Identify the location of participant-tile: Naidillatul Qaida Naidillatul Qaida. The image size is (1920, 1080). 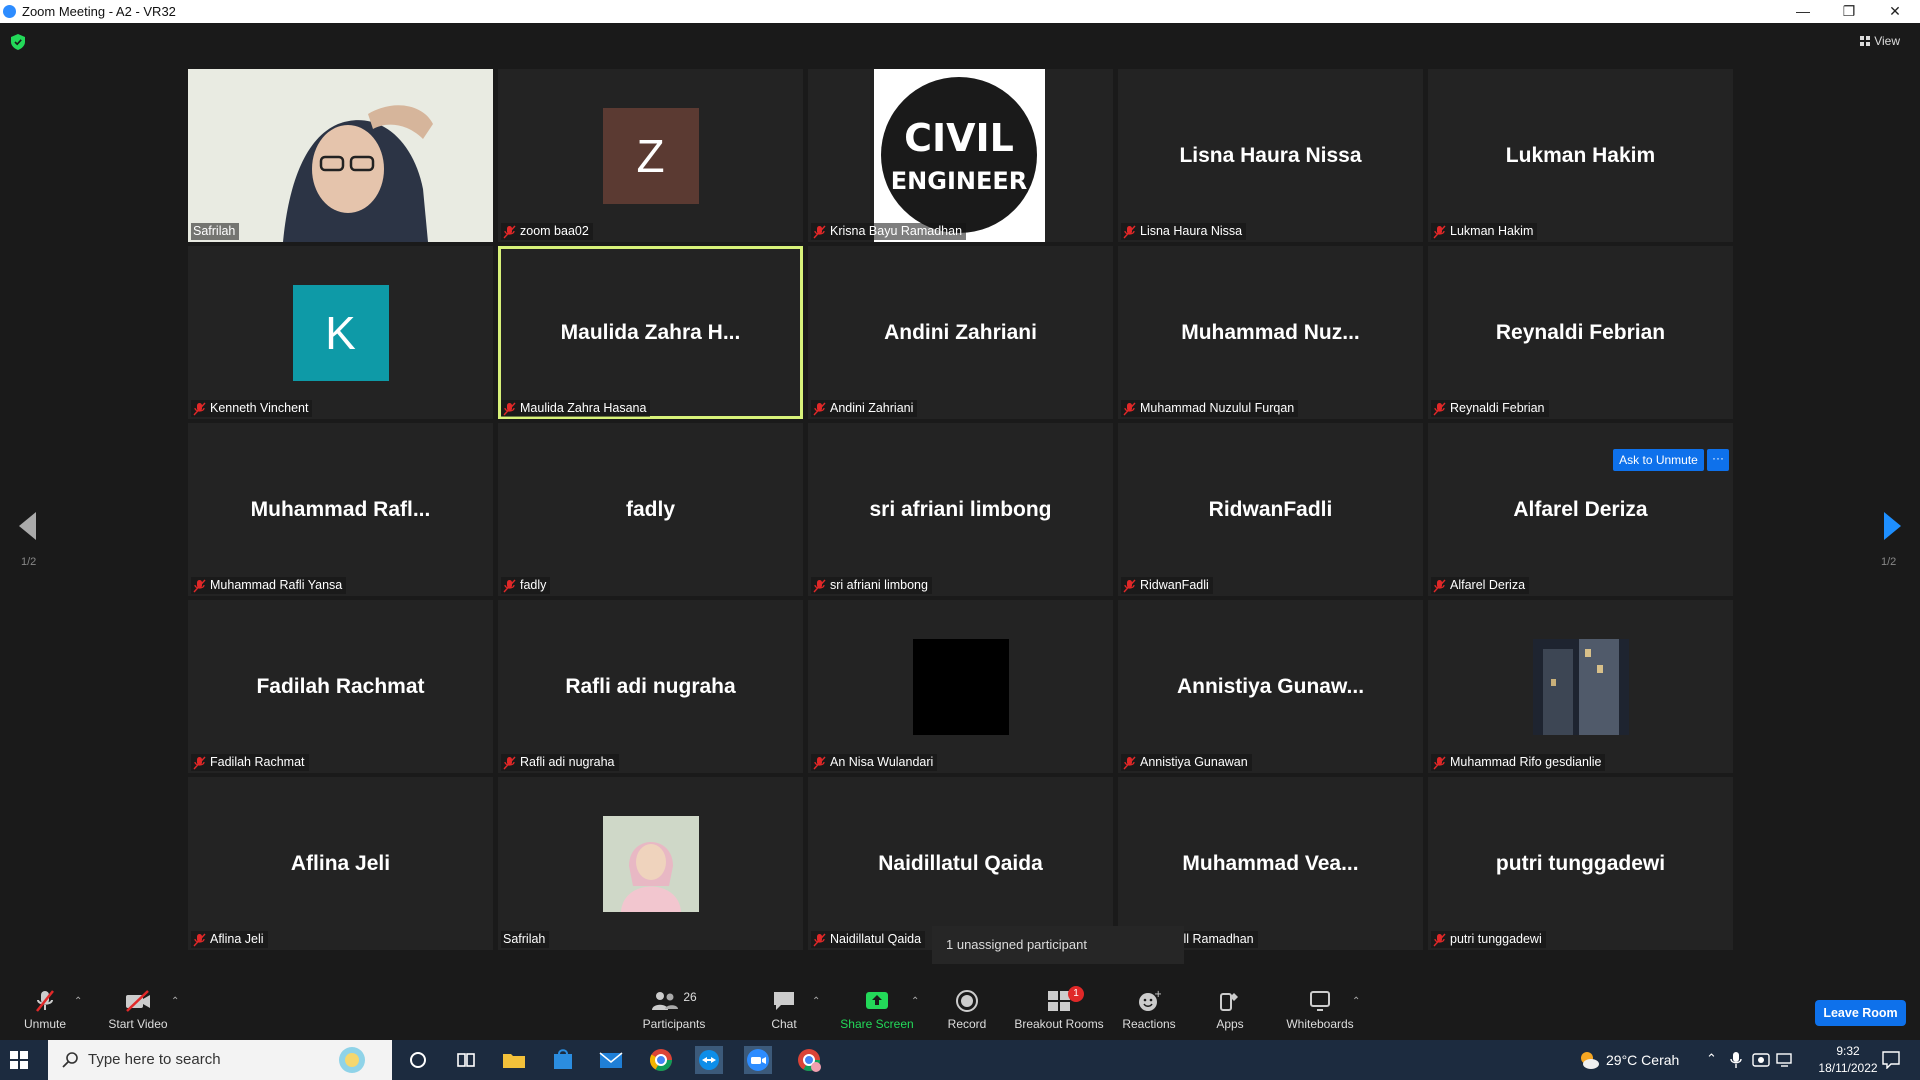
(960, 863).